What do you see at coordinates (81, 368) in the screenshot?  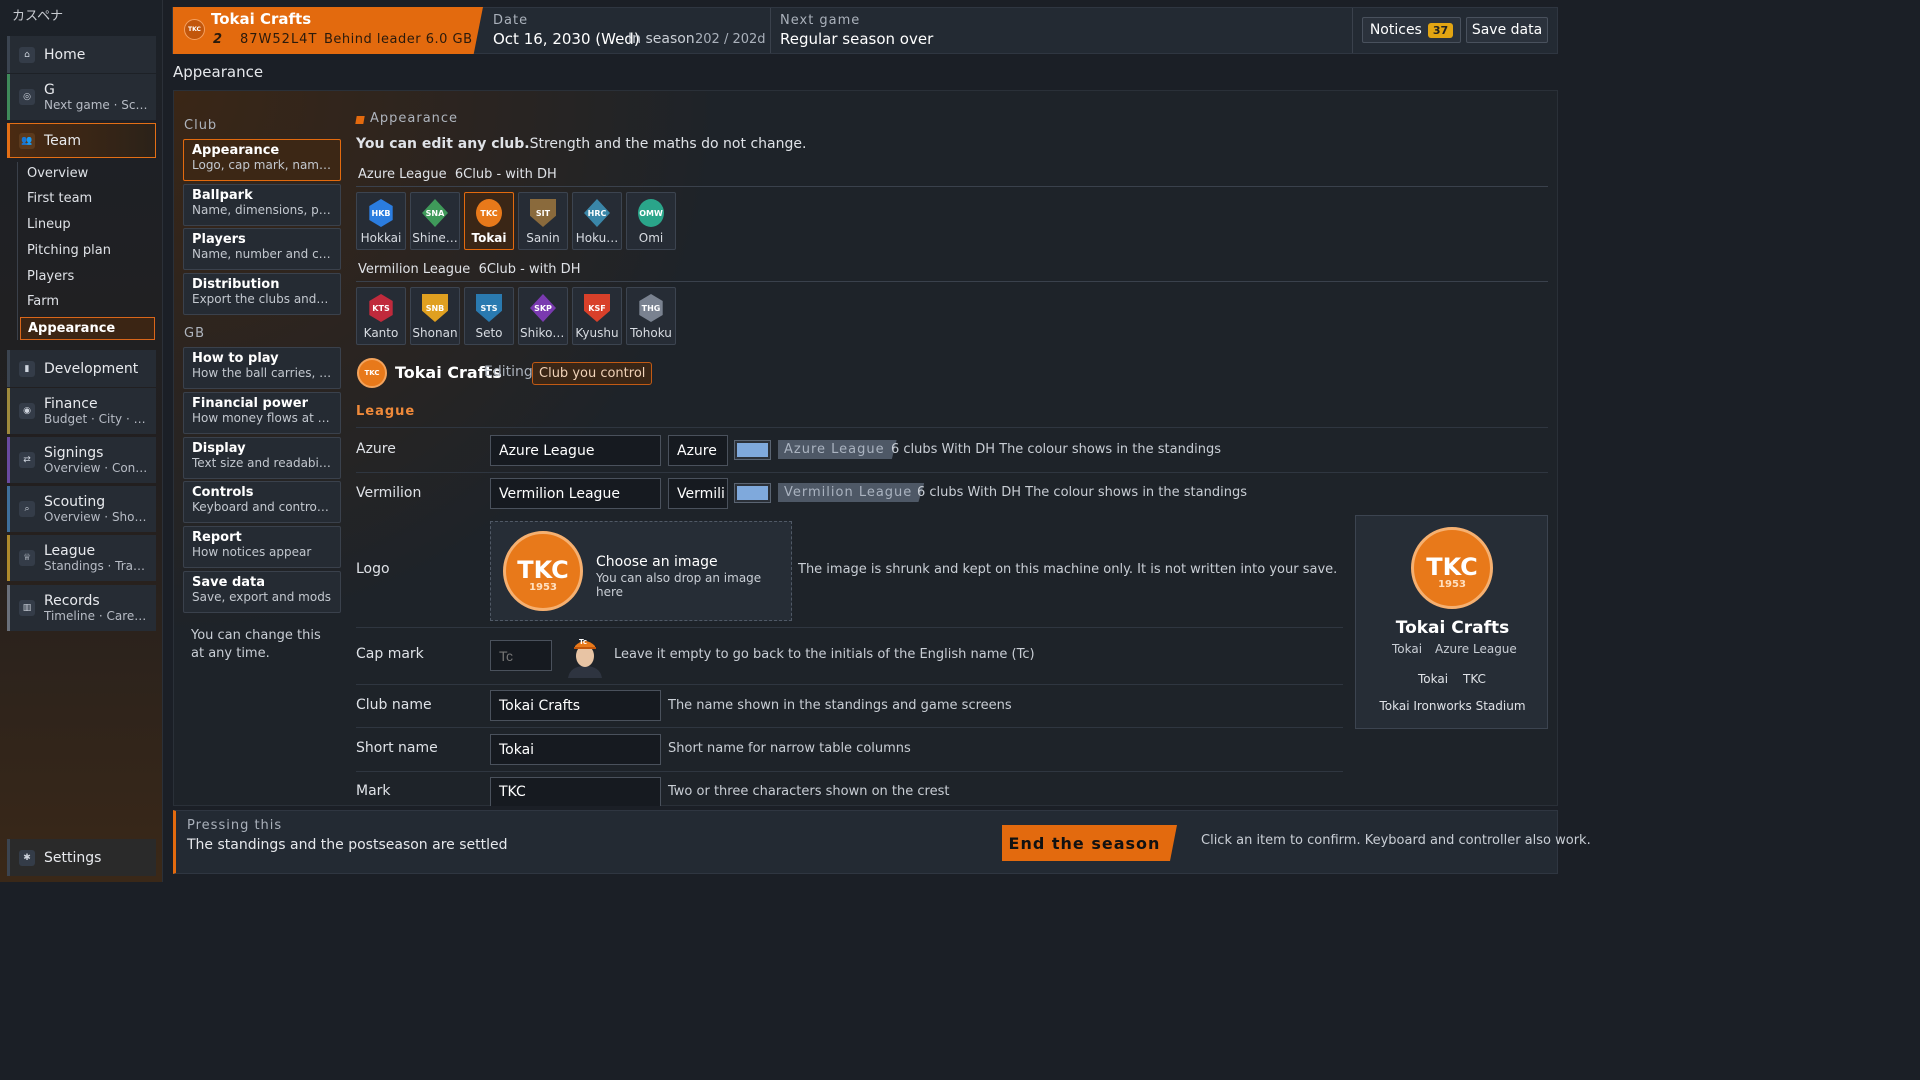 I see `nav-development: ▮ Development` at bounding box center [81, 368].